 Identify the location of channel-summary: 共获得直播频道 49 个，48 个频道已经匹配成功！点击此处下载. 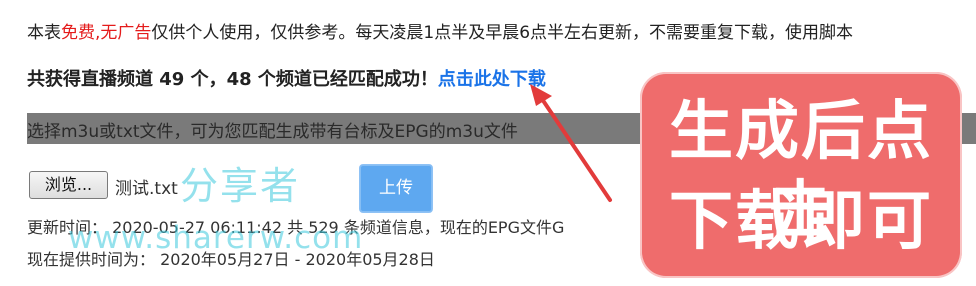
(286, 80).